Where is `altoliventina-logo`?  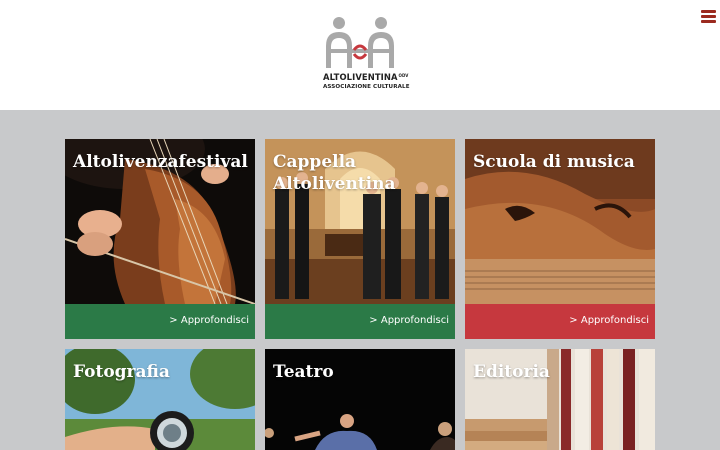
altoliventina-logo is located at coordinates (360, 55).